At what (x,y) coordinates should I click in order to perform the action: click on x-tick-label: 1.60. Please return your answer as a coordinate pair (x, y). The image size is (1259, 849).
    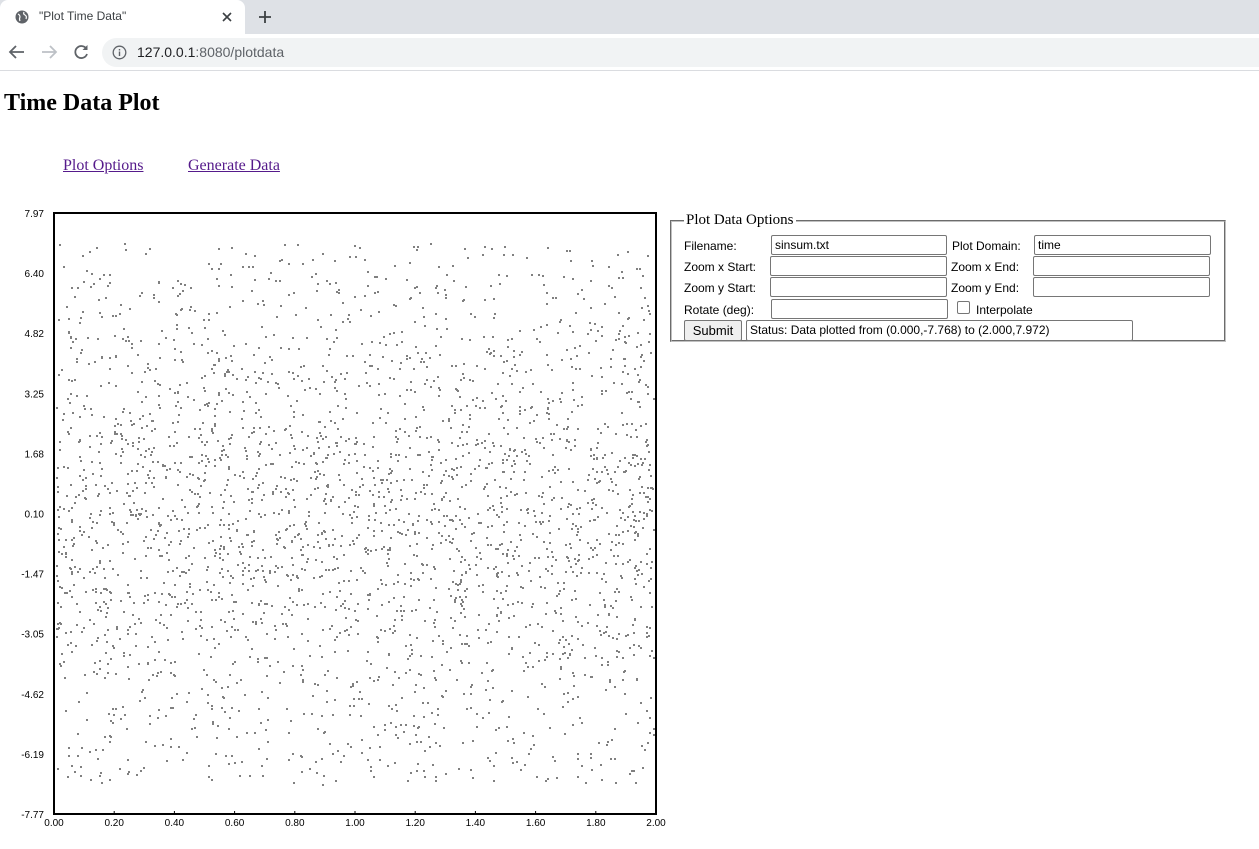
    Looking at the image, I should click on (536, 823).